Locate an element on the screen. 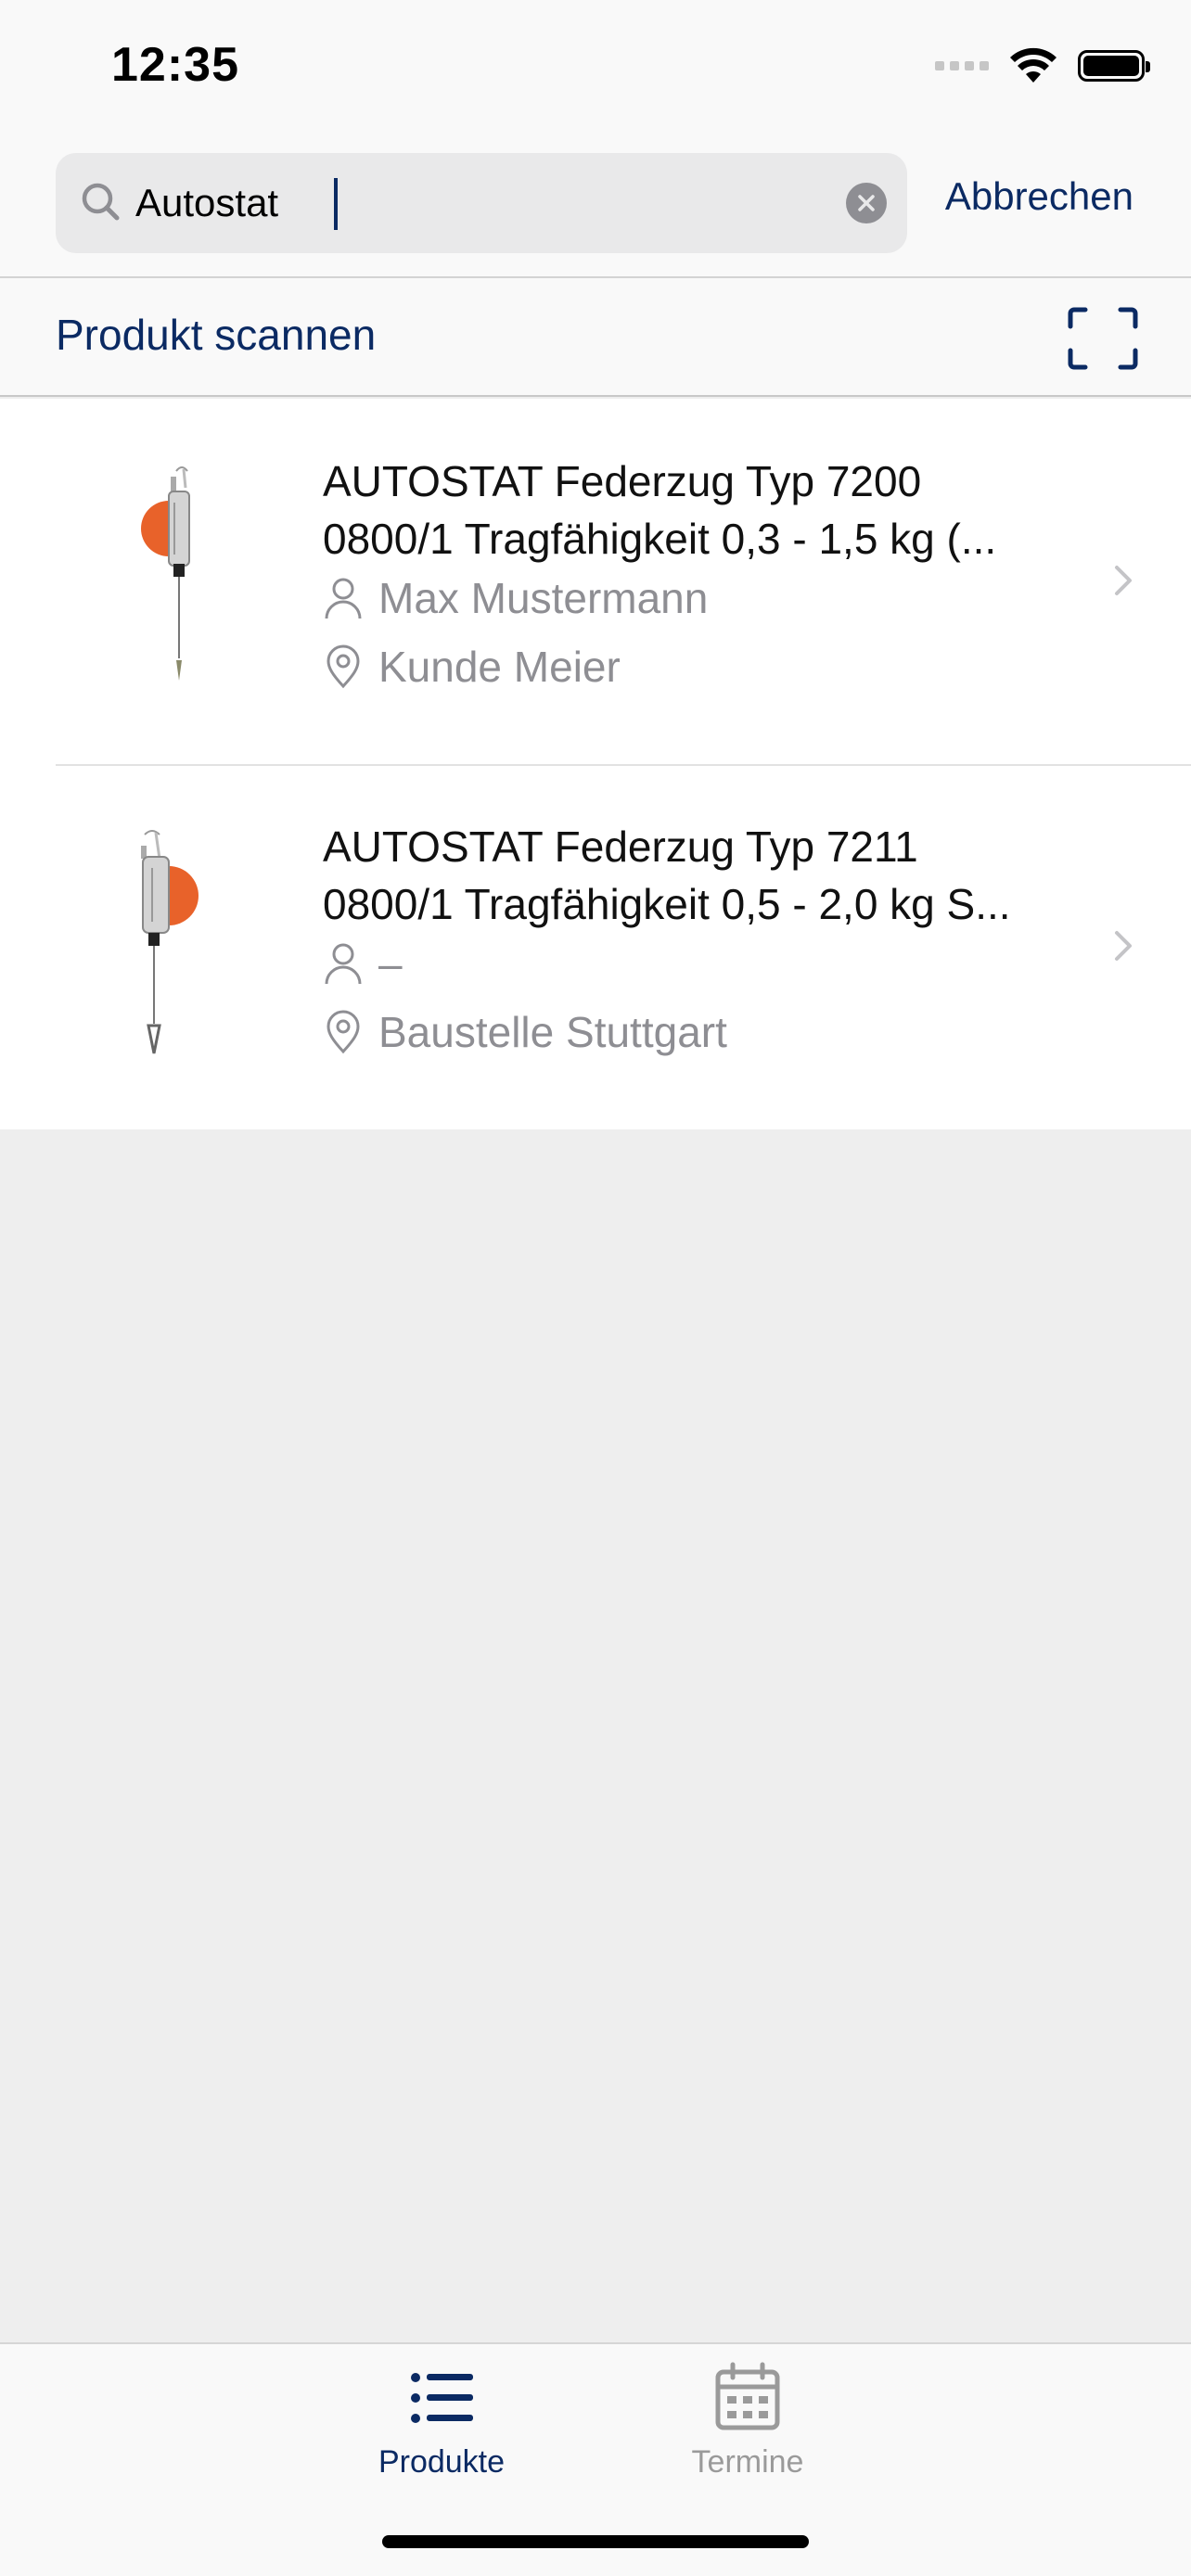 The width and height of the screenshot is (1191, 2576). person-name: Max Mustermann is located at coordinates (543, 598).